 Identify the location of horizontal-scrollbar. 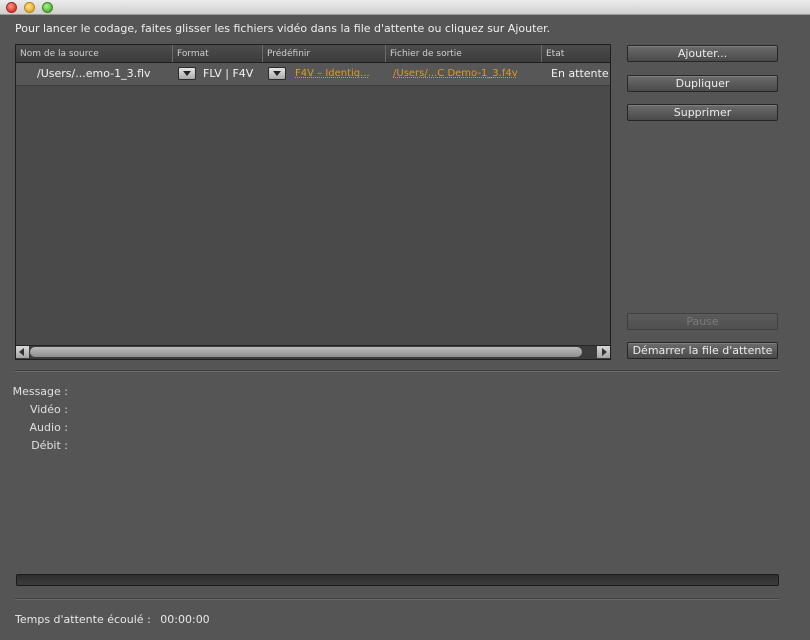
(313, 352).